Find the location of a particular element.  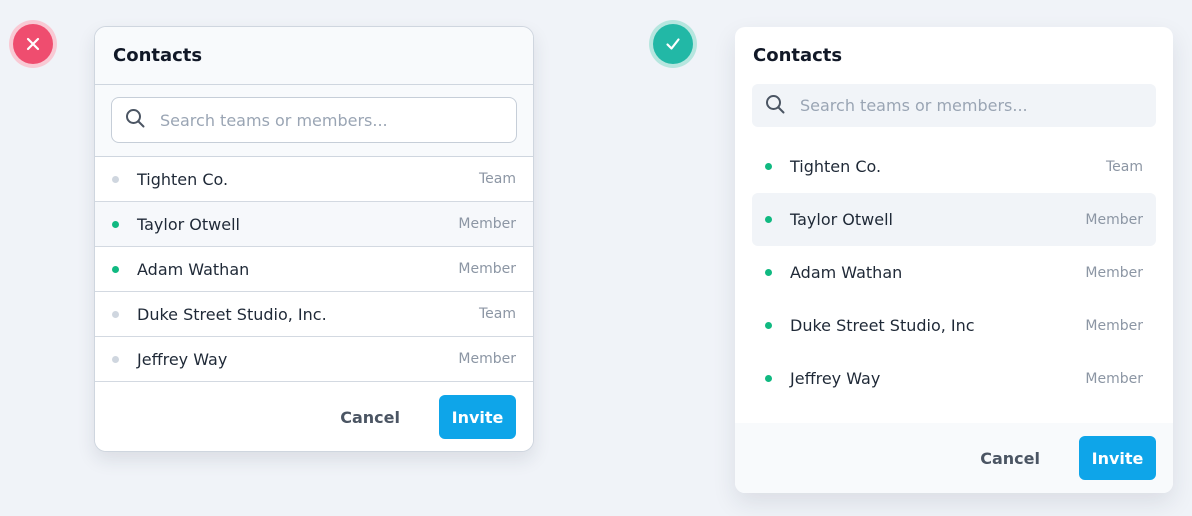

list-item: Duke Street Studio, Inc Member is located at coordinates (954, 325).